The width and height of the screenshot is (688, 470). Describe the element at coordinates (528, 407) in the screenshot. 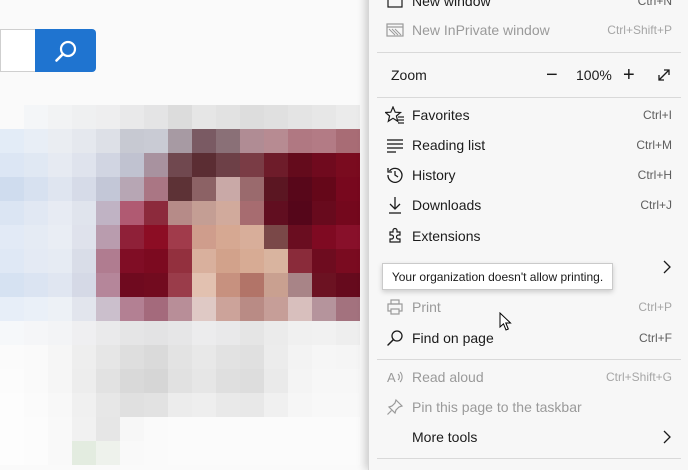

I see `menu-item-pin-to-taskbar: Pin this page to the taskbar` at that location.